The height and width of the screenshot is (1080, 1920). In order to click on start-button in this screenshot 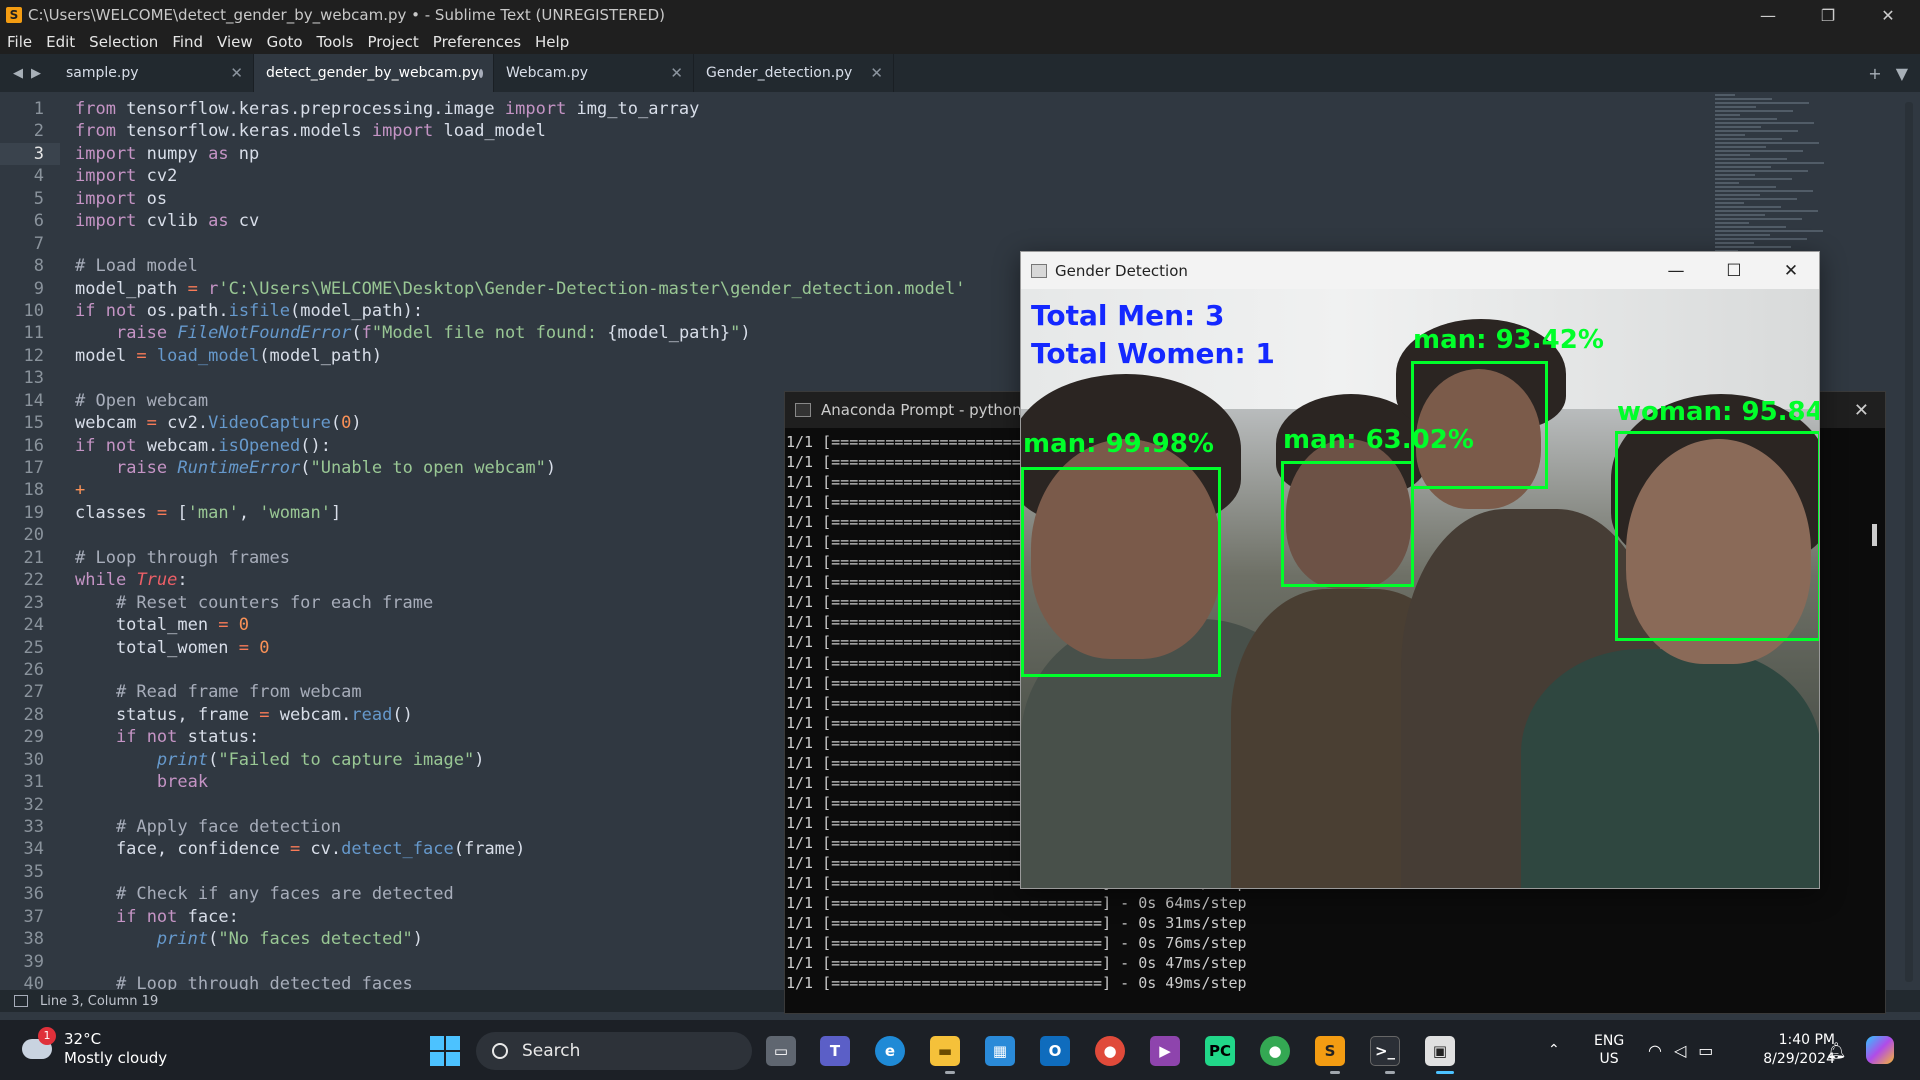, I will do `click(445, 1051)`.